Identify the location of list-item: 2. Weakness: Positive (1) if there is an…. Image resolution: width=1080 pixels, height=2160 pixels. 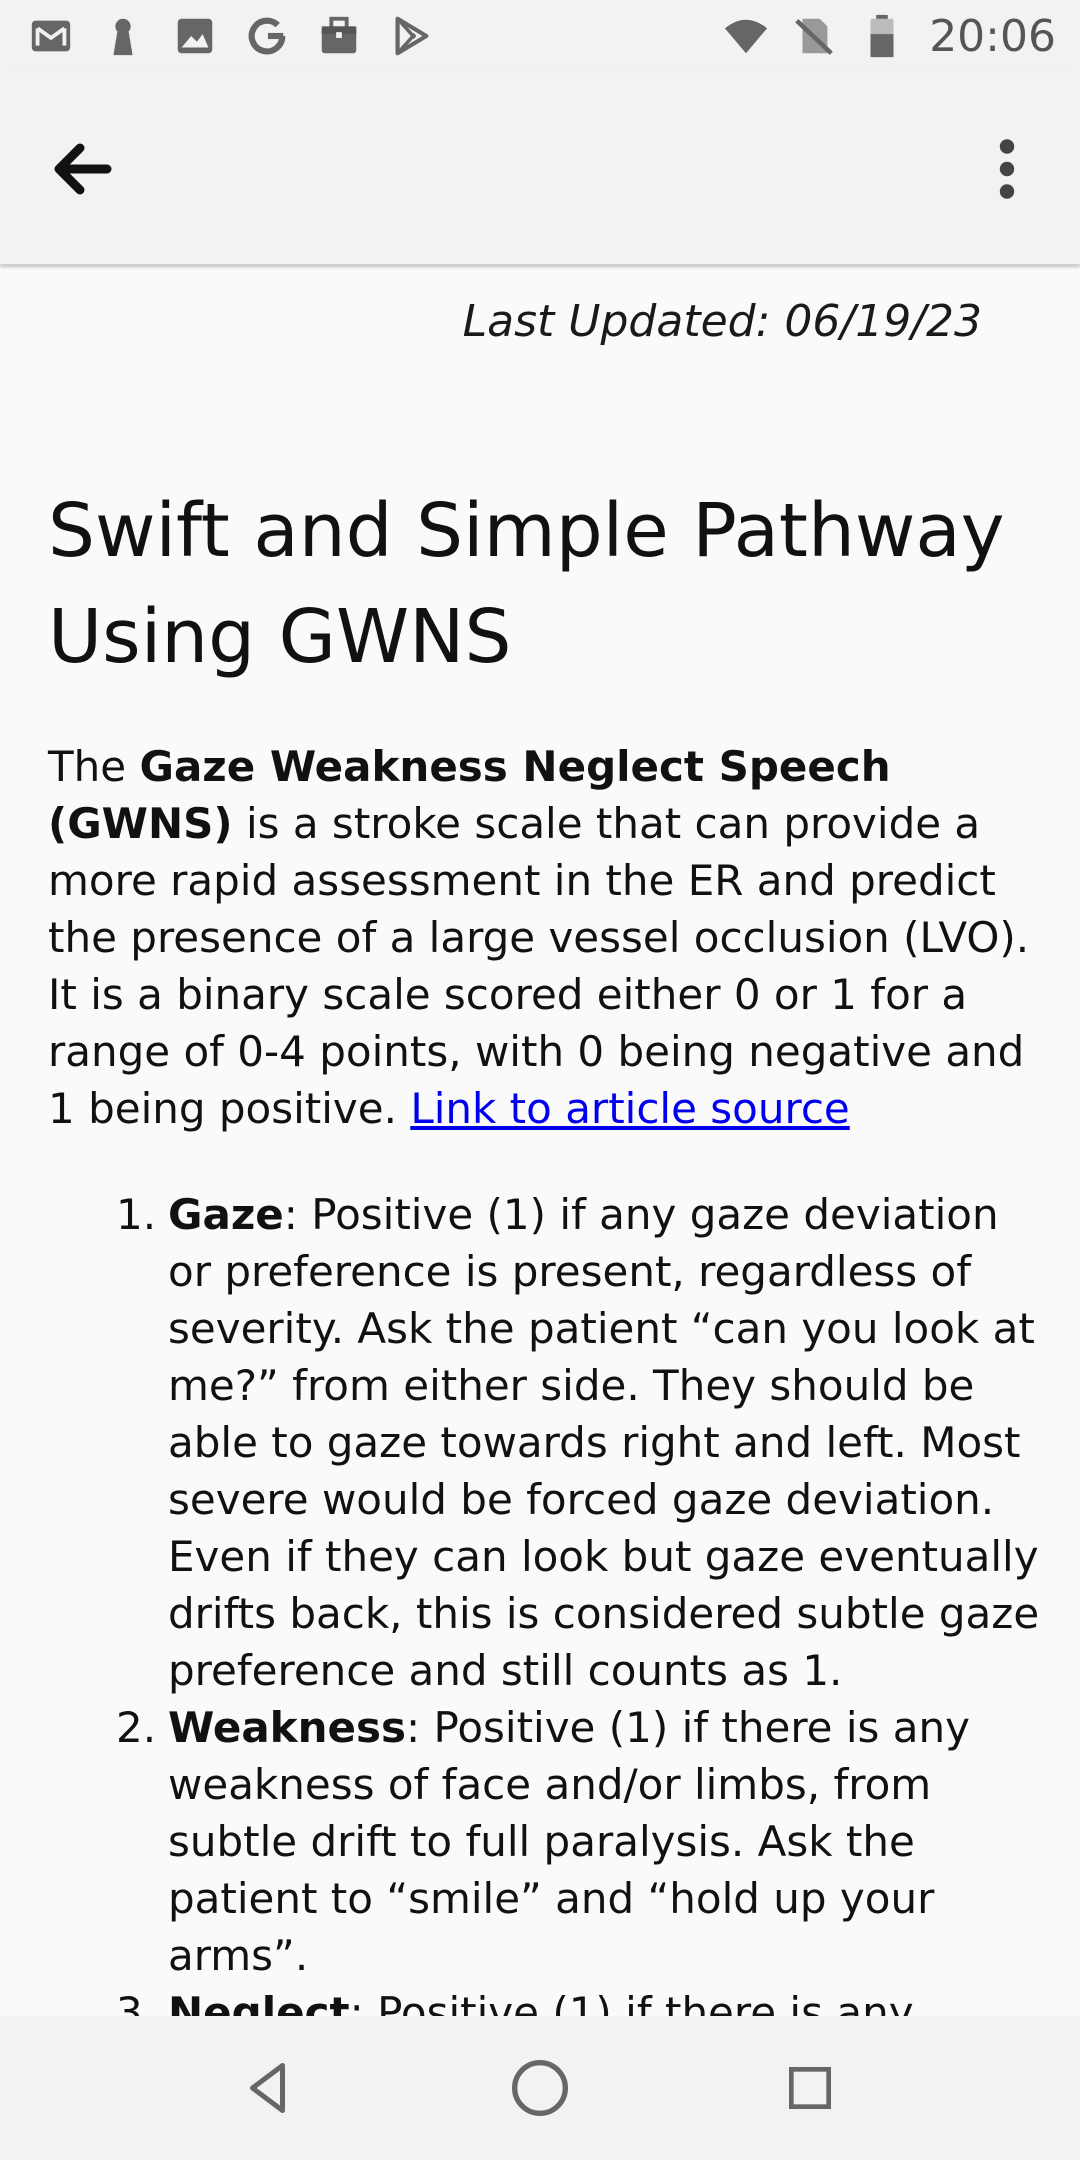
(548, 1841).